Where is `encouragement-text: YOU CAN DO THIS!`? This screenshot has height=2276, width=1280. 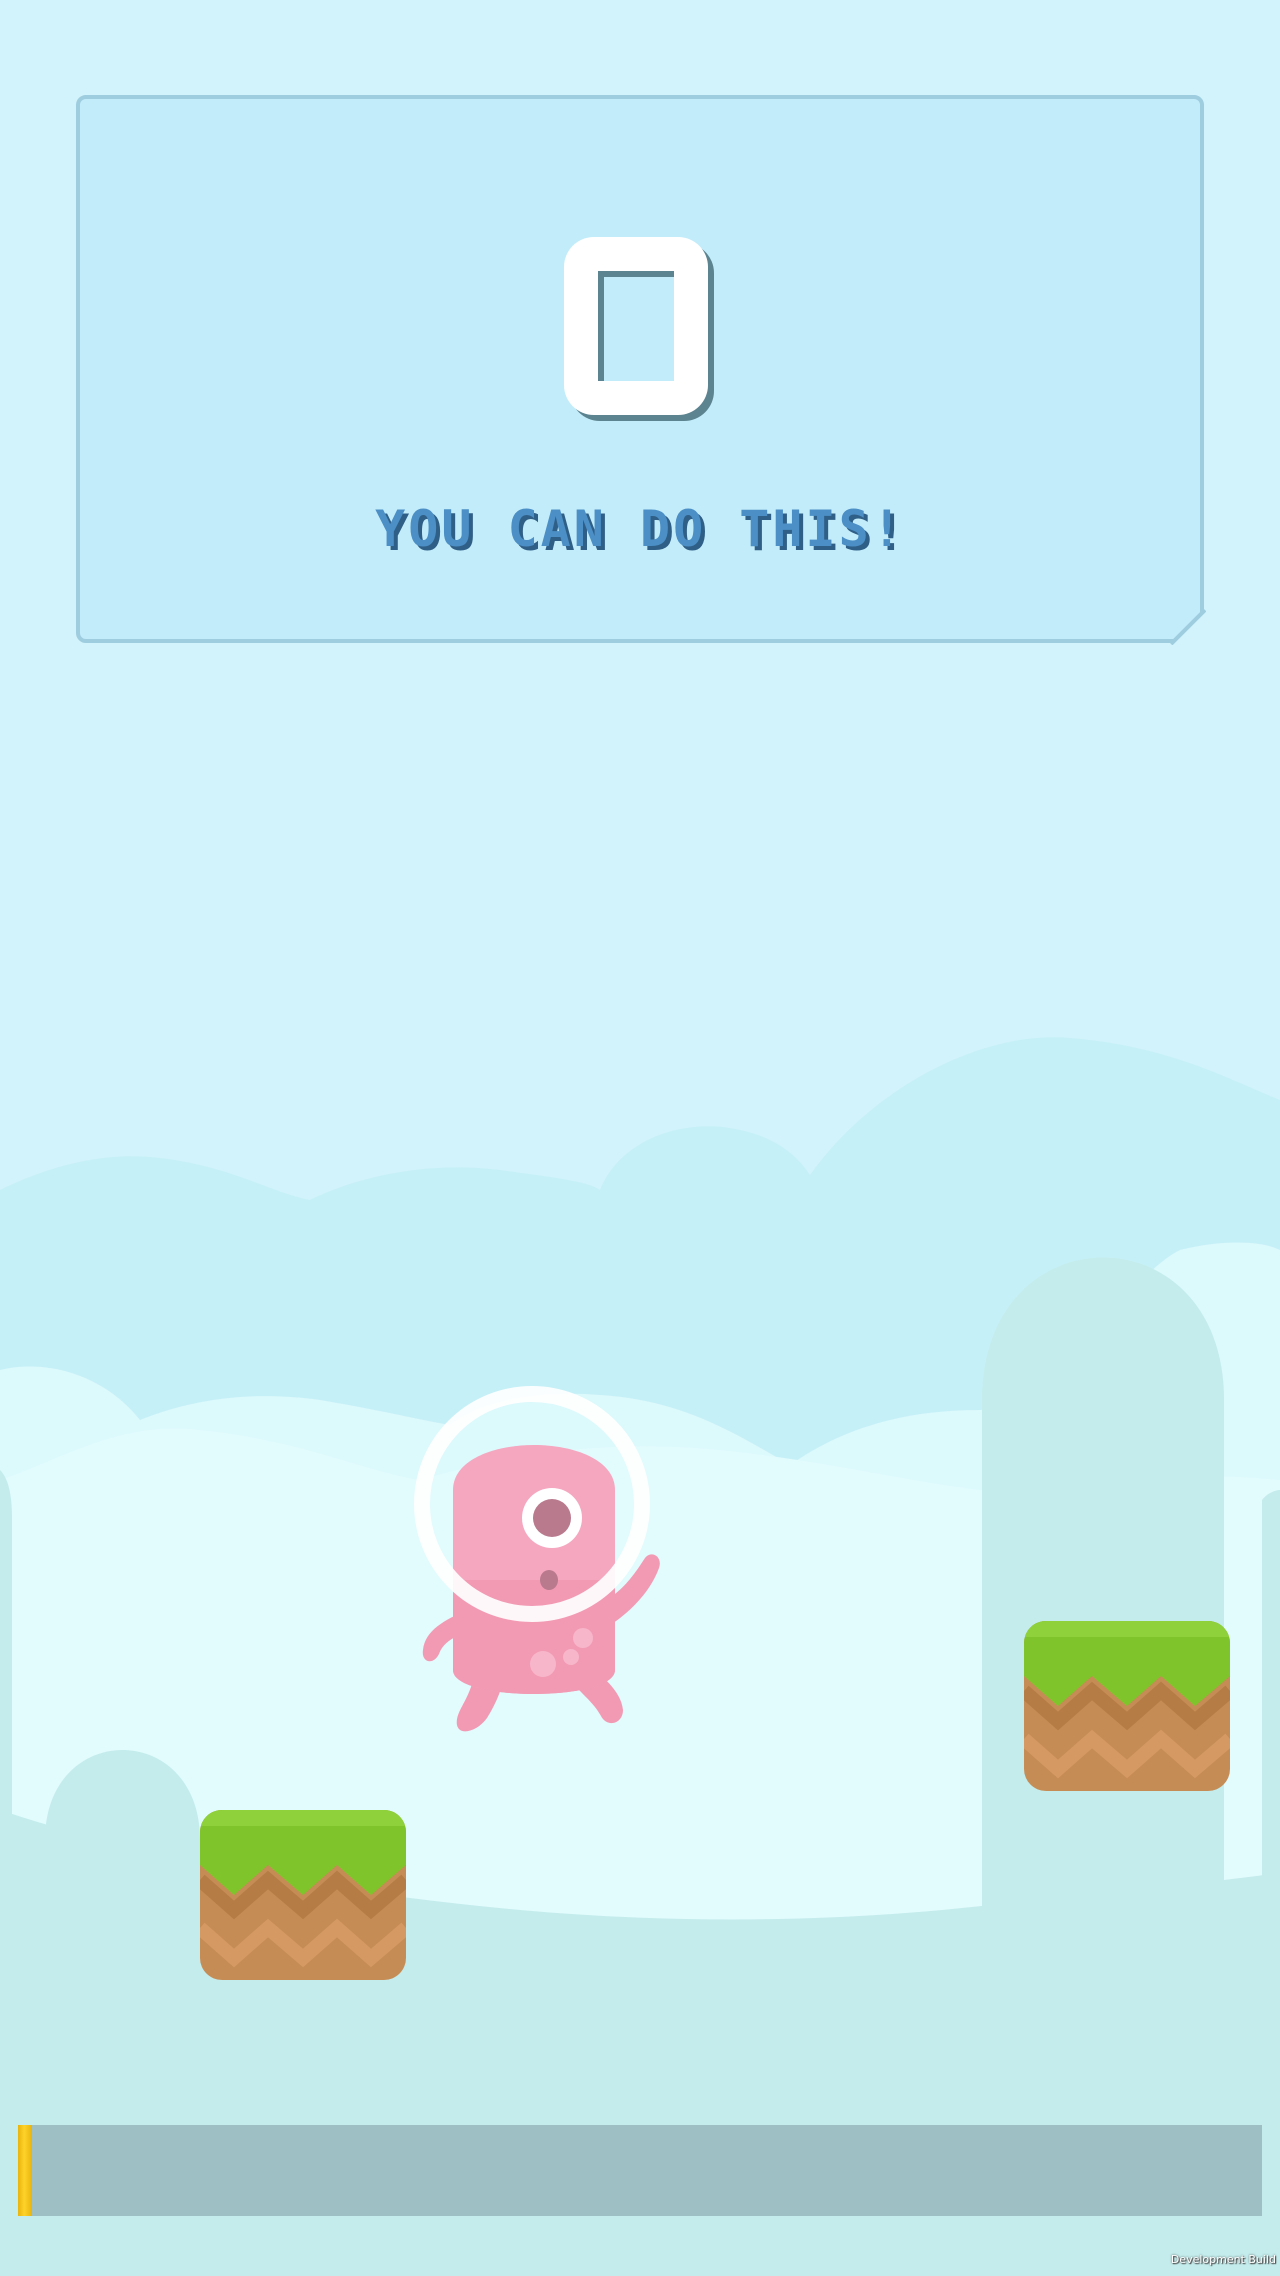
encouragement-text: YOU CAN DO THIS! is located at coordinates (640, 529).